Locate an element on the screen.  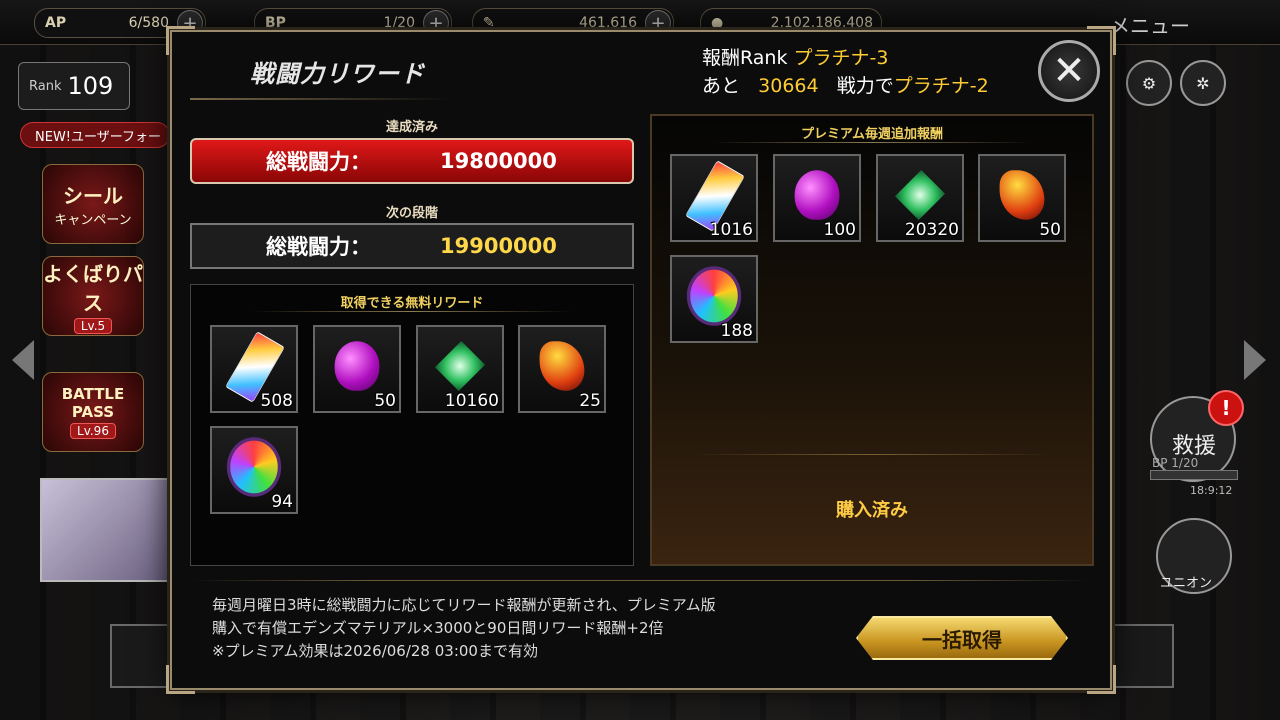
free-rewards-title: 取得できる無料リワード is located at coordinates (412, 303).